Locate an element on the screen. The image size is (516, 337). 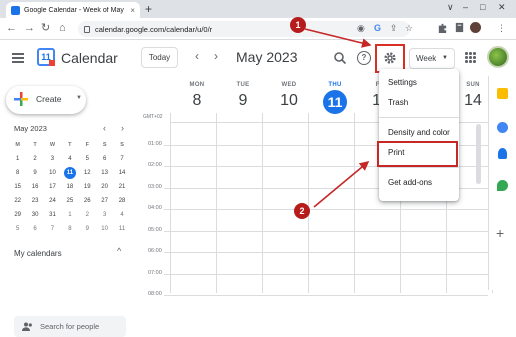
reading-list-icon is located at coordinates (459, 27).